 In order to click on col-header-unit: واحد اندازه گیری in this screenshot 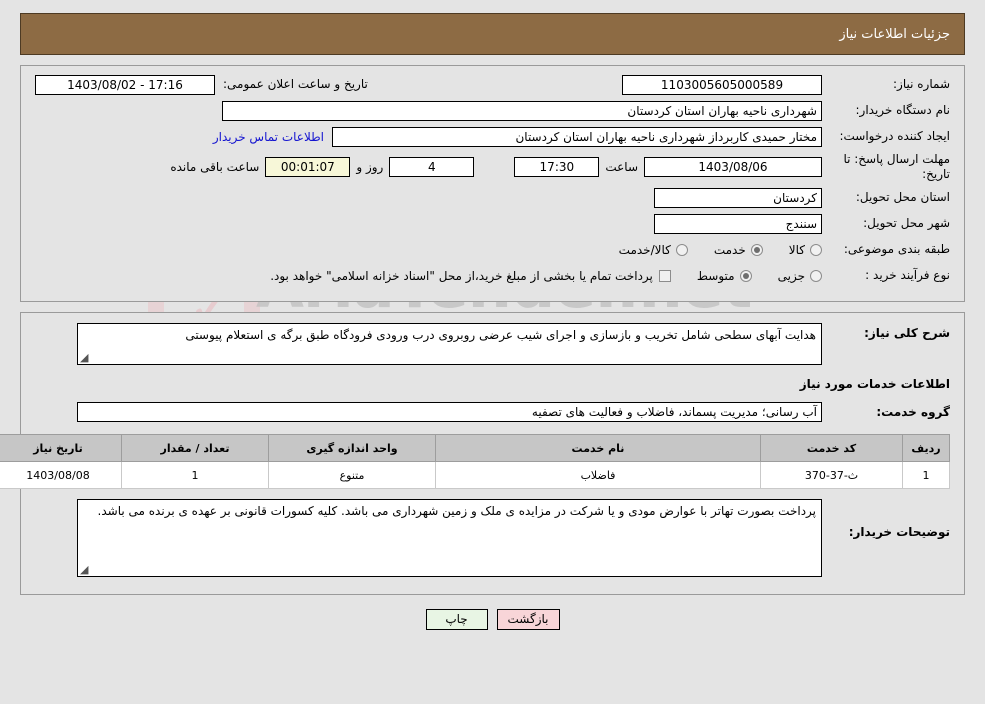, I will do `click(352, 448)`.